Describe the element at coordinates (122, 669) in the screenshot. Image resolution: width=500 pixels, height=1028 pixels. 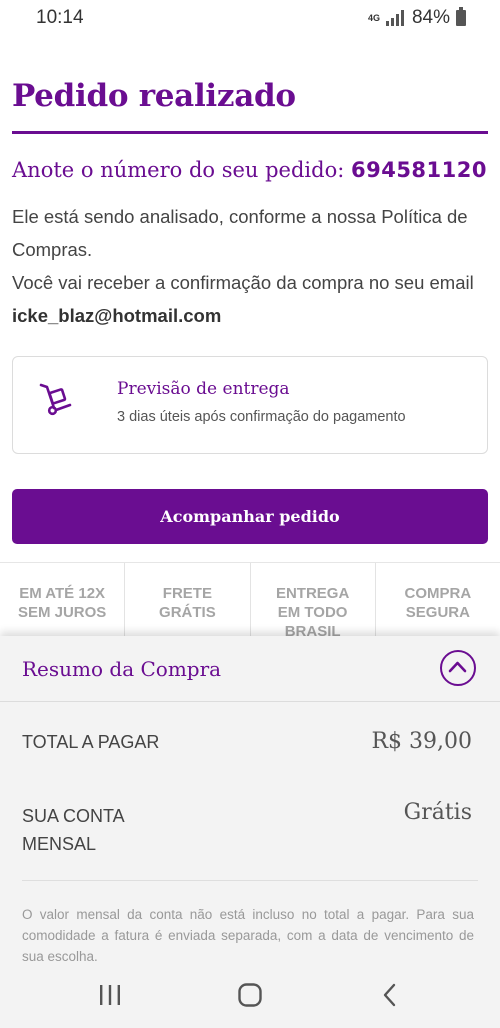
I see `summary-title: Resumo da Compra` at that location.